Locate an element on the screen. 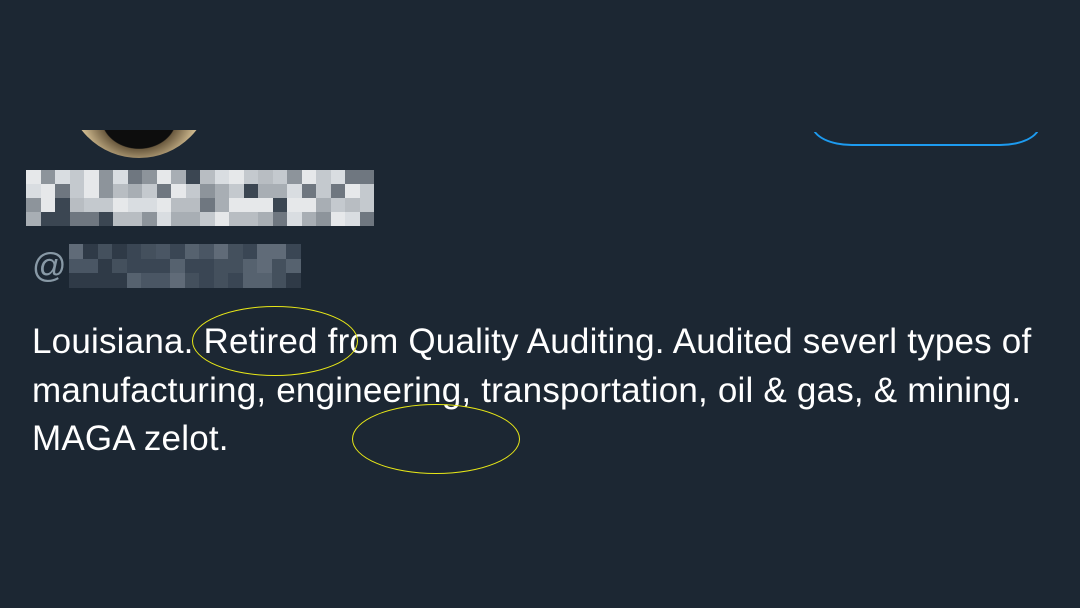 This screenshot has width=1080, height=608. follow-button is located at coordinates (926, 139).